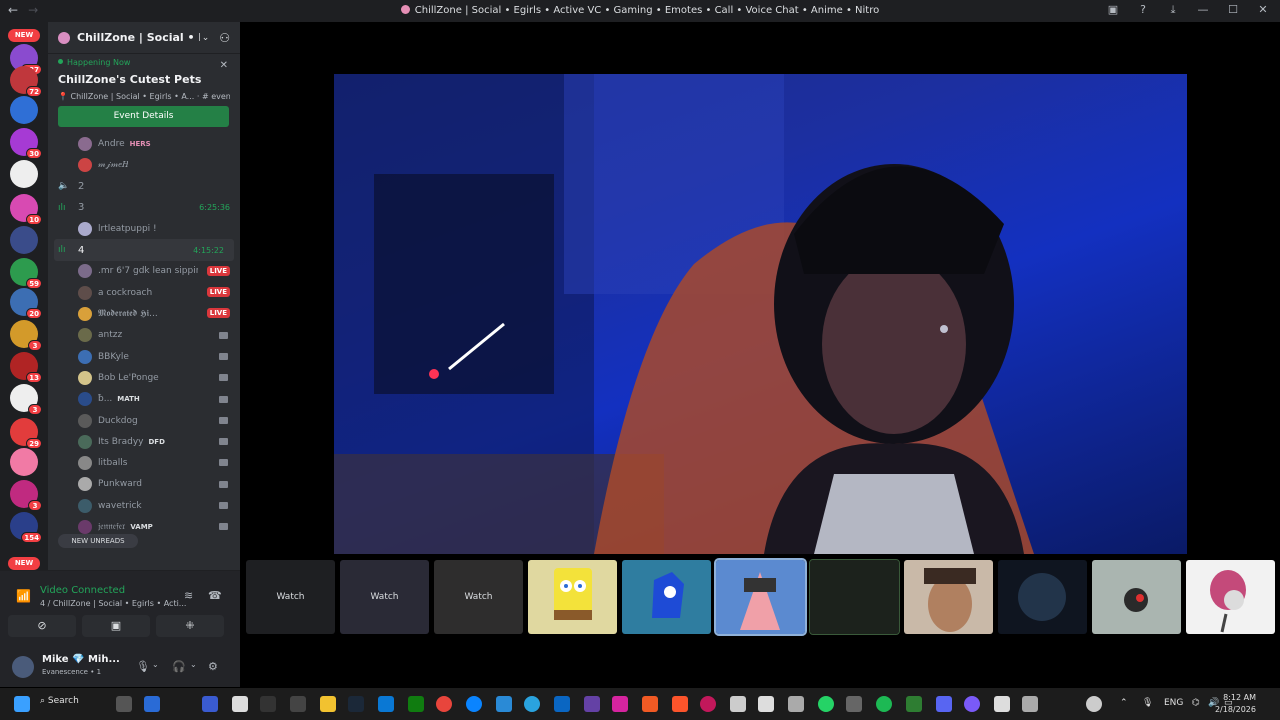  I want to click on voice-user: Andre HERS, so click(144, 143).